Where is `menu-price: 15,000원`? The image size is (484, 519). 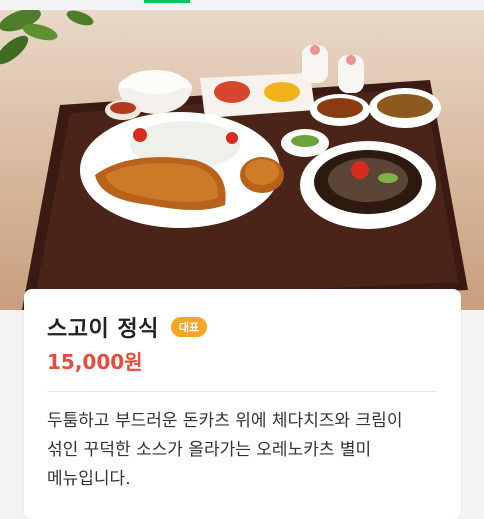 menu-price: 15,000원 is located at coordinates (95, 362).